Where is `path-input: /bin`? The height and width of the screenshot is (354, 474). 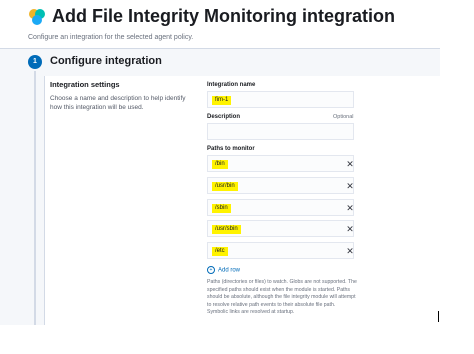
path-input: /bin is located at coordinates (280, 163).